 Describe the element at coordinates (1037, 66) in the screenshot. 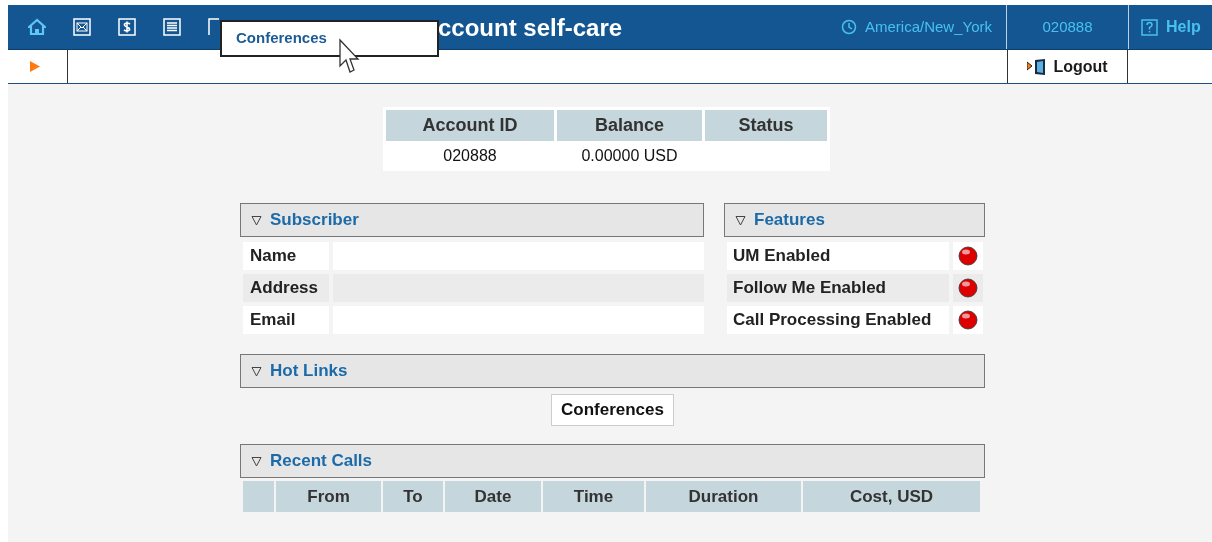

I see `door-icon` at that location.